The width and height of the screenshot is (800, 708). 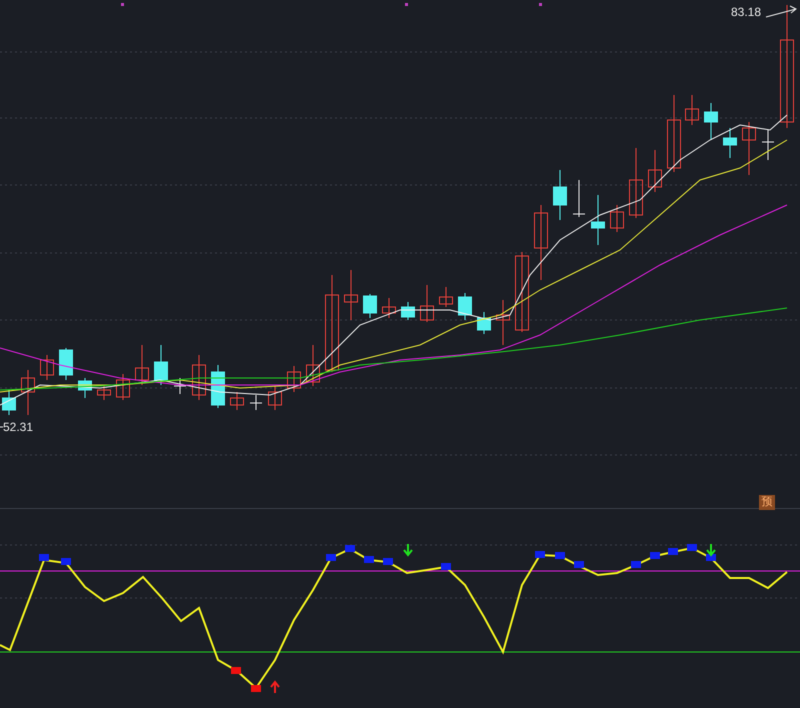 I want to click on forecast-badge: 预, so click(x=767, y=502).